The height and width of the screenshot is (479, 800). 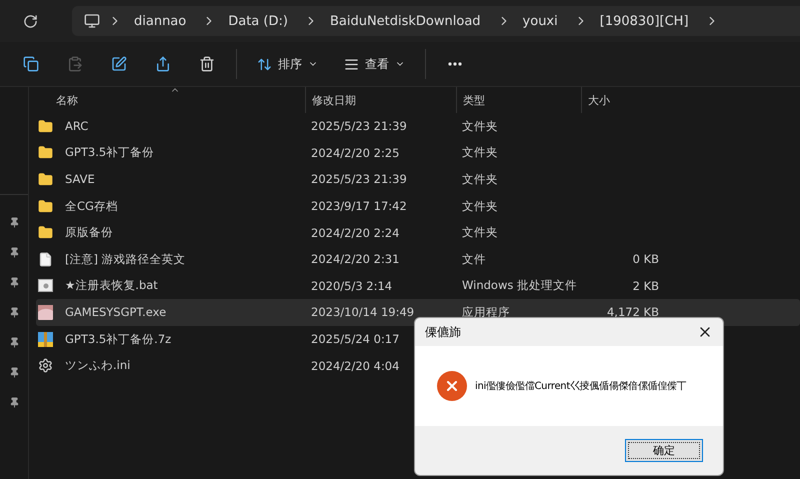 What do you see at coordinates (418, 232) in the screenshot?
I see `file-row: 原版备份 2024/2/20 2:24 文件夹` at bounding box center [418, 232].